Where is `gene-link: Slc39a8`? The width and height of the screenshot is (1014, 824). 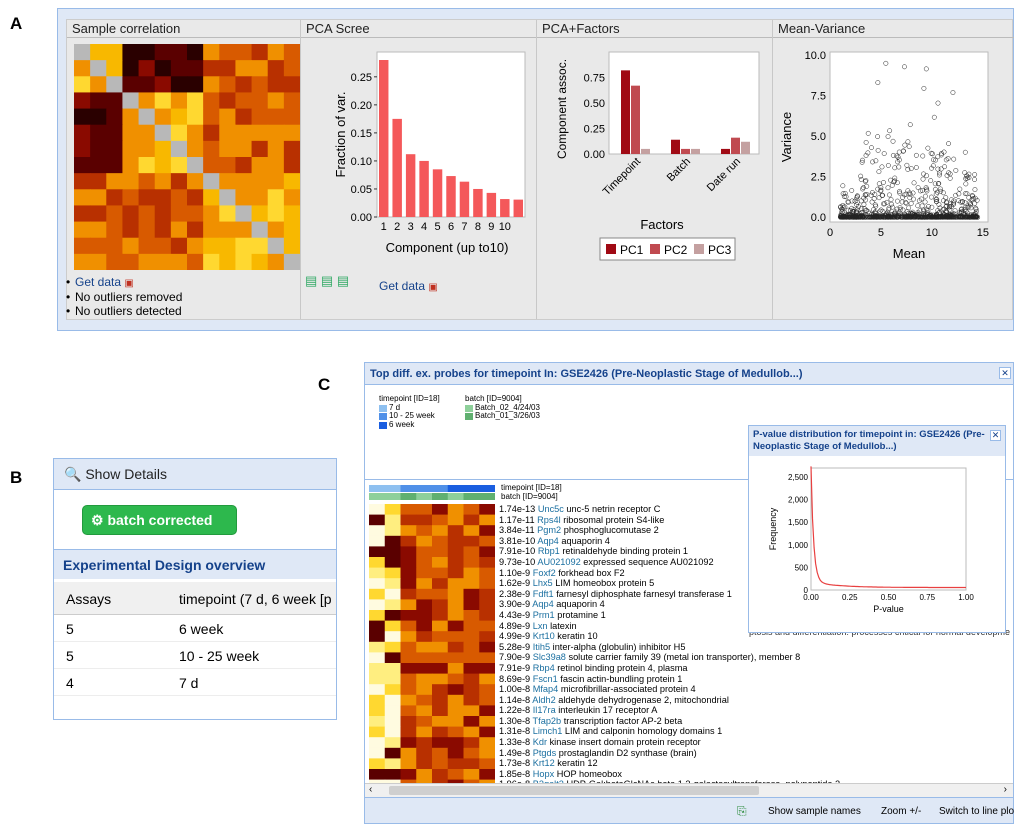
gene-link: Slc39a8 is located at coordinates (549, 657).